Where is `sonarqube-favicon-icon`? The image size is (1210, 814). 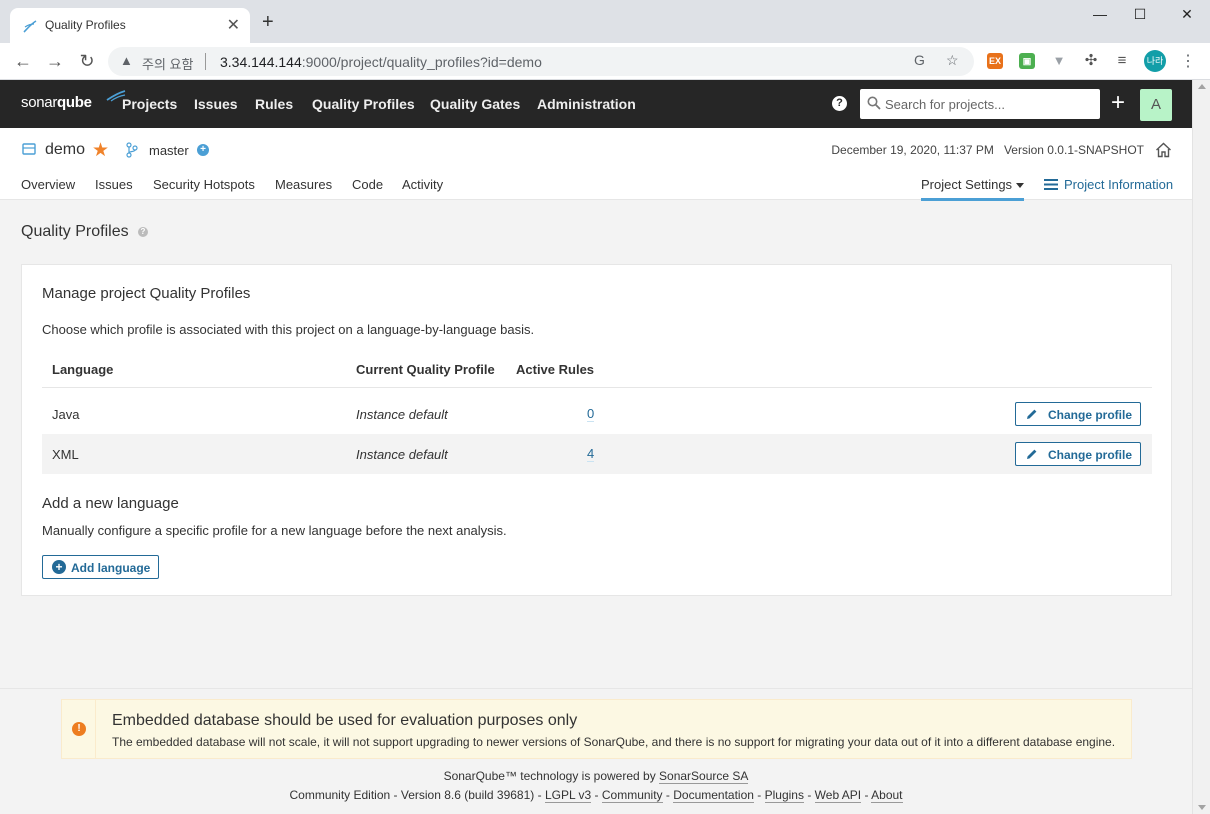
sonarqube-favicon-icon is located at coordinates (30, 26).